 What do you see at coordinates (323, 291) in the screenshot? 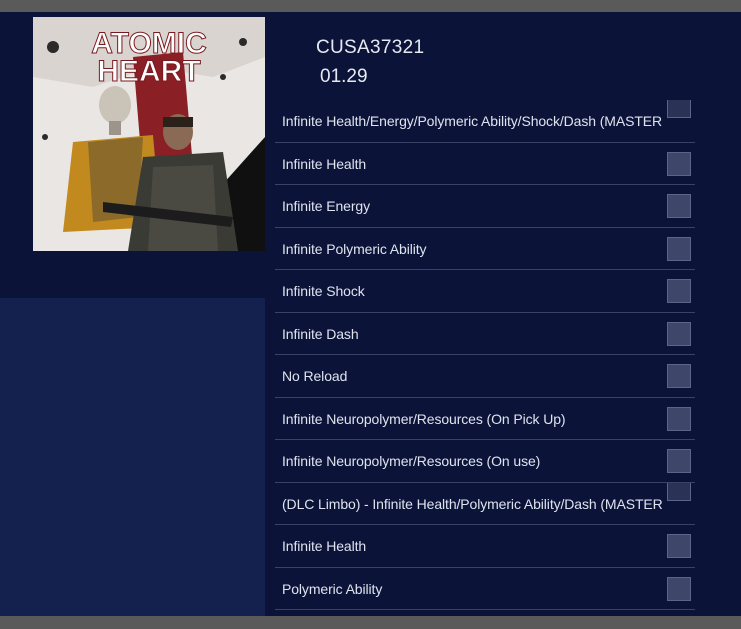
I see `cheat-label: Infinite Shock` at bounding box center [323, 291].